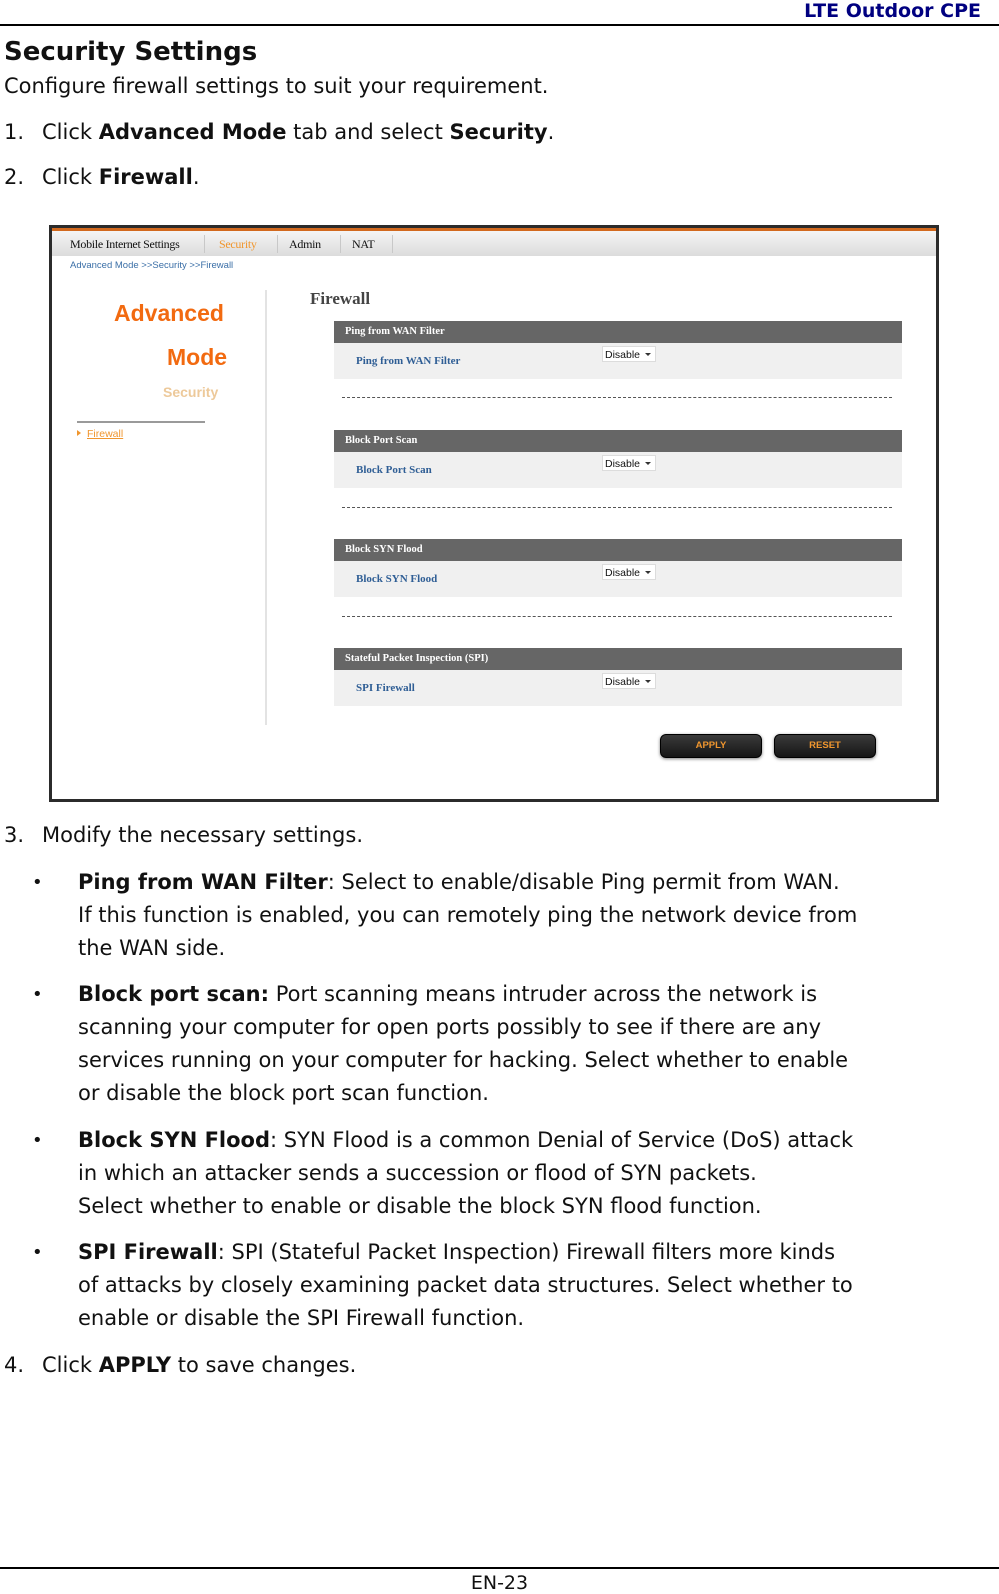 The height and width of the screenshot is (1594, 999). I want to click on field-label: SPI Firewall, so click(385, 688).